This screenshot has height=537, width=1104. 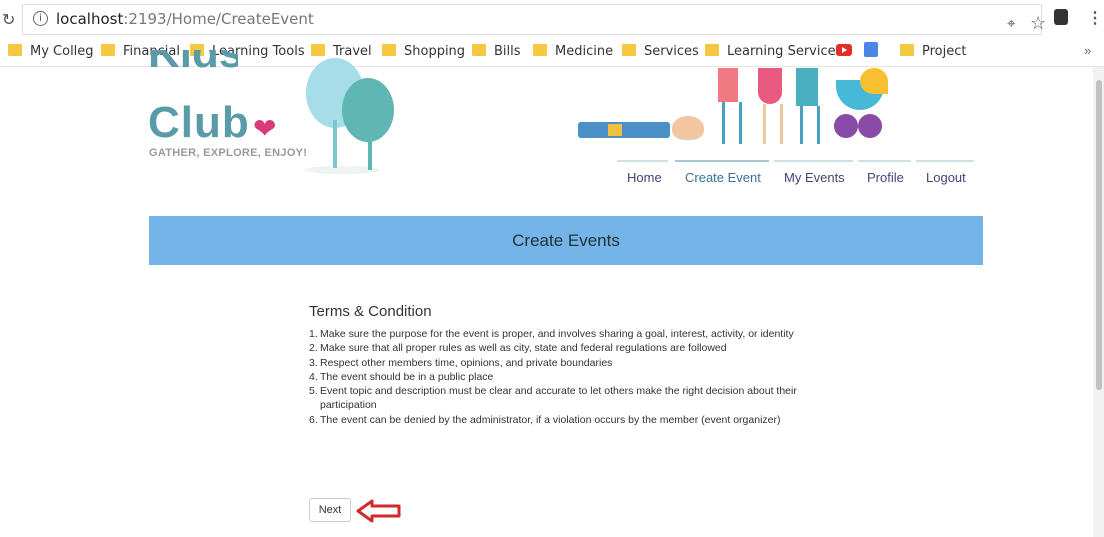 I want to click on bookmark-item: Project, so click(x=933, y=51).